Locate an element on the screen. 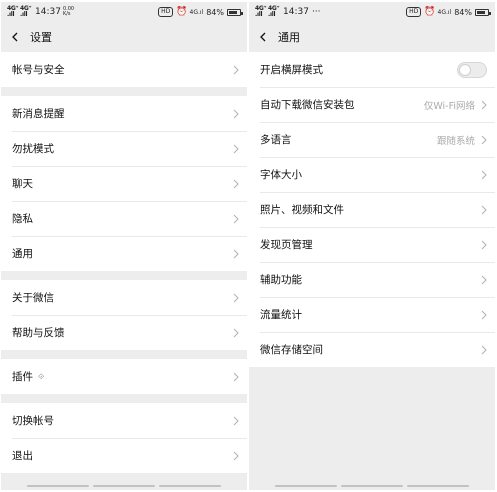  nav-bar: 通用 is located at coordinates (372, 37).